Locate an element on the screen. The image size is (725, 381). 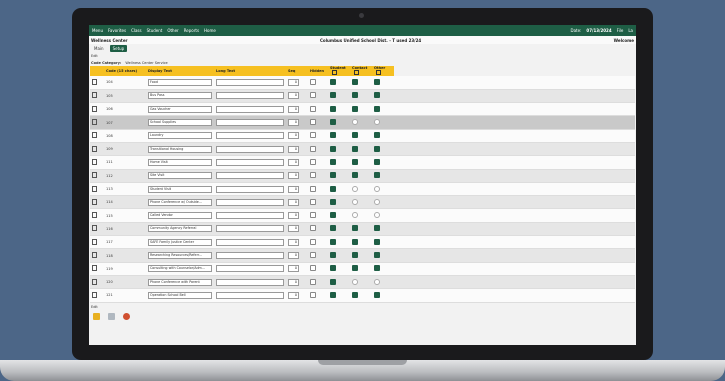
folder-icon is located at coordinates (96, 316).